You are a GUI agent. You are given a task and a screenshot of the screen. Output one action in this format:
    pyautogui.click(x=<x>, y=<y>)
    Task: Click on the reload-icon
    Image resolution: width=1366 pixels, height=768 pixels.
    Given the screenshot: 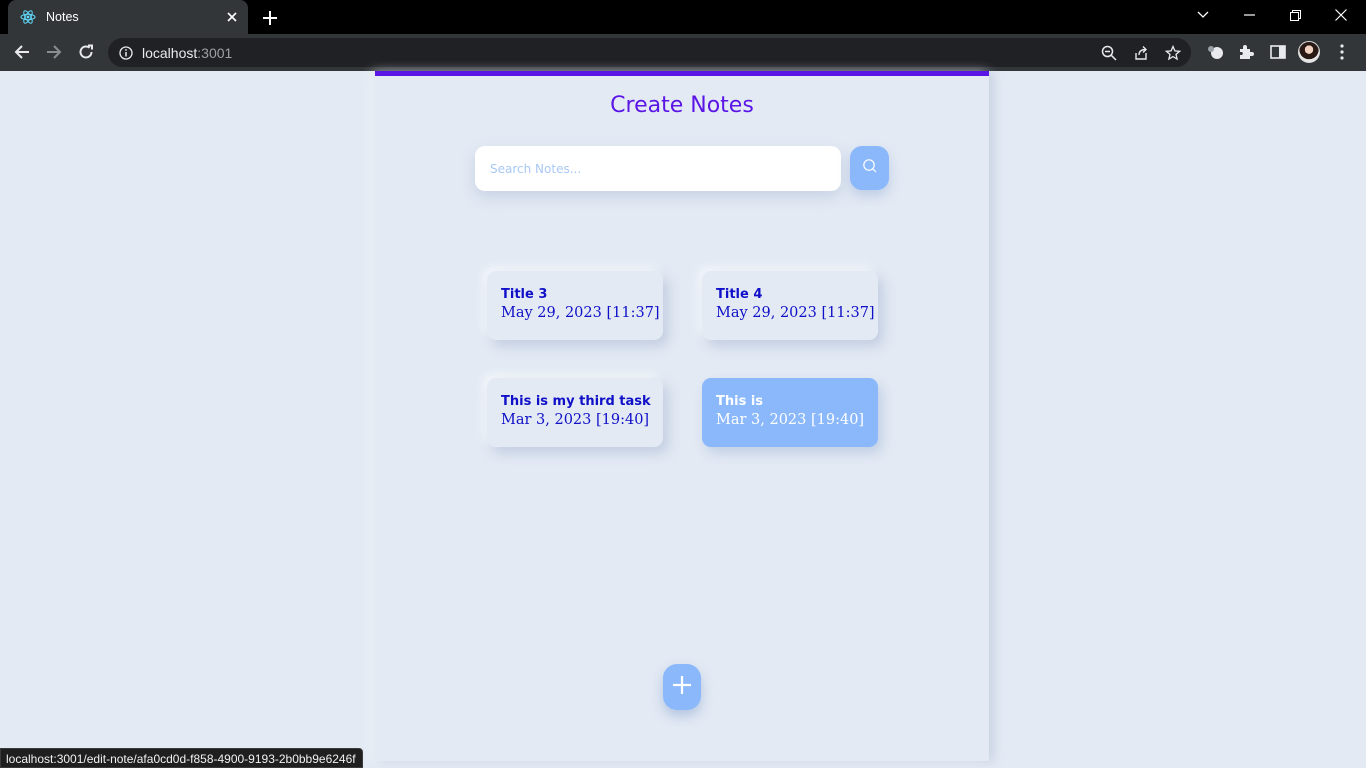 What is the action you would take?
    pyautogui.click(x=86, y=52)
    